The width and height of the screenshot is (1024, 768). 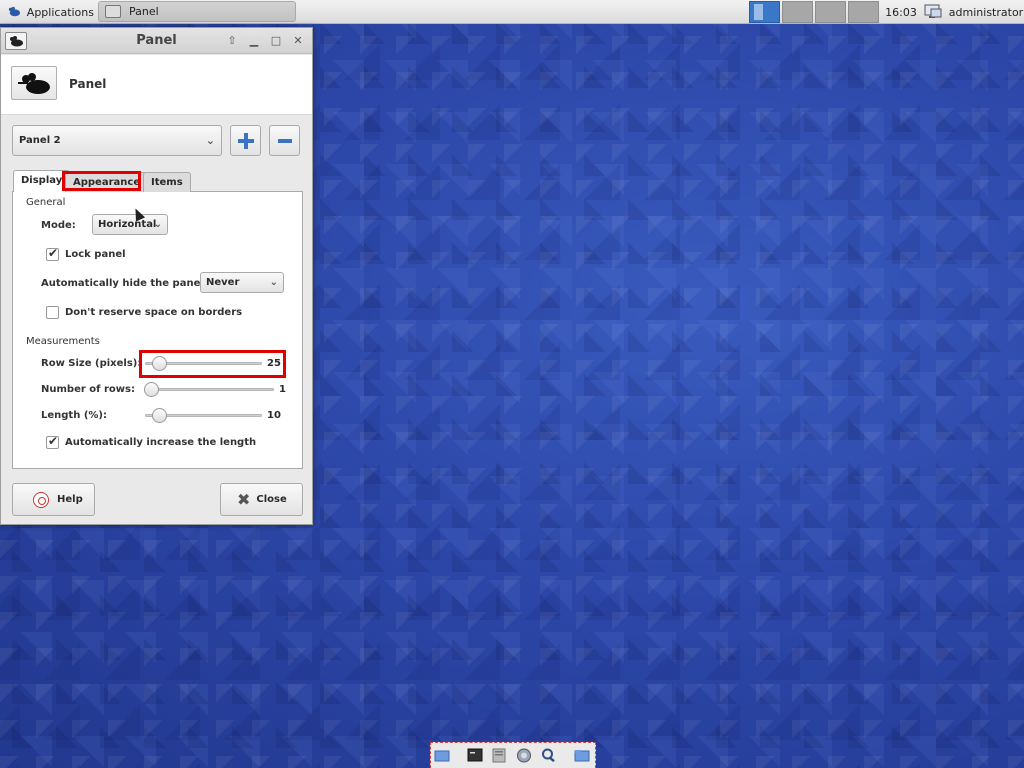 I want to click on remove-panel-button, so click(x=284, y=140).